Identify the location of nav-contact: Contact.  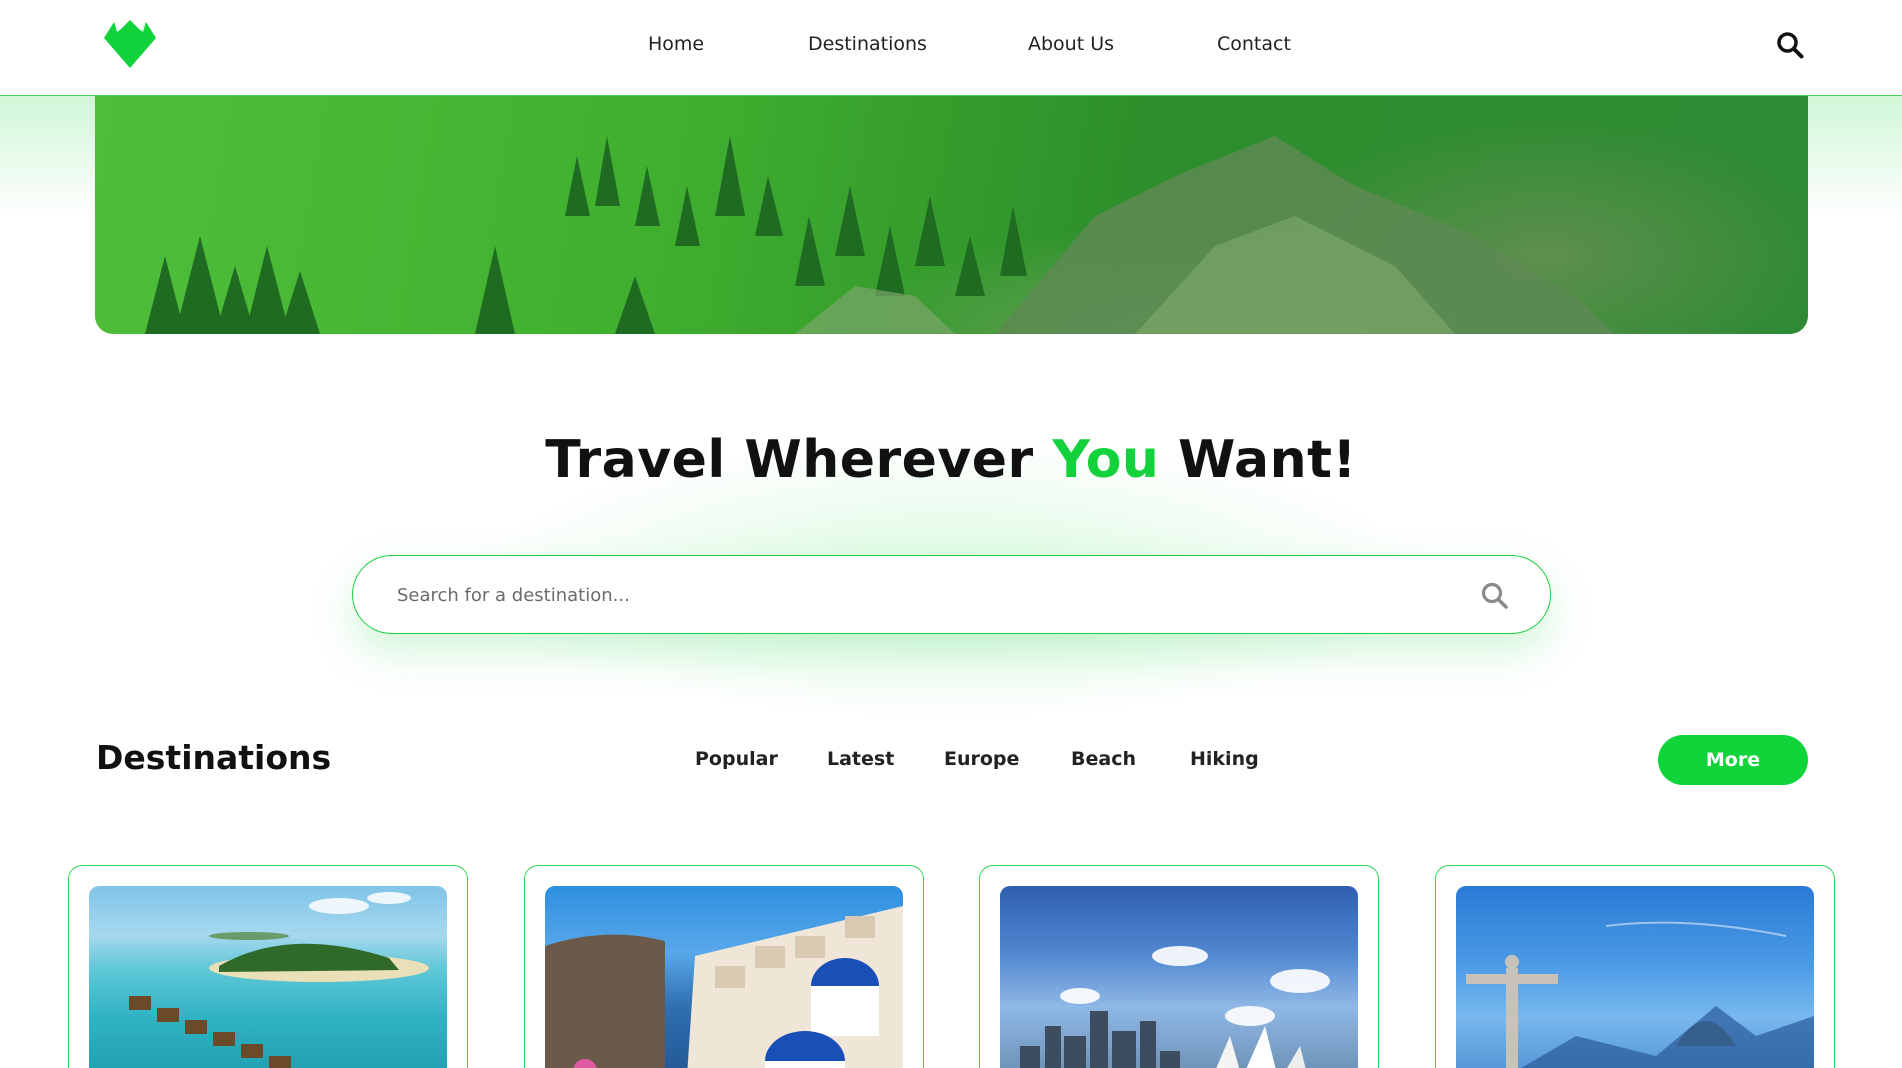
(1254, 44).